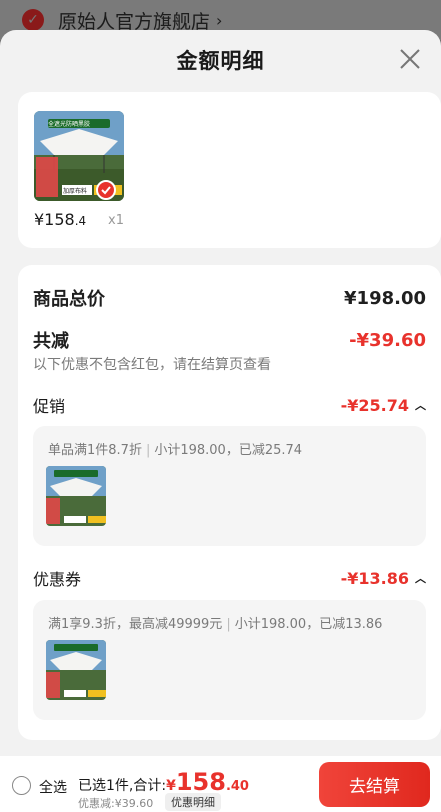 Image resolution: width=441 pixels, height=812 pixels. What do you see at coordinates (53, 787) in the screenshot?
I see `select-all-label: 全选` at bounding box center [53, 787].